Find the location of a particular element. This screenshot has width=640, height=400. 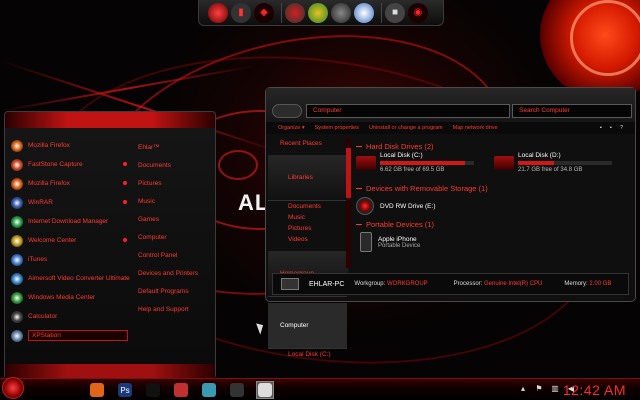

view-options-icon: ▪ is located at coordinates (601, 128).